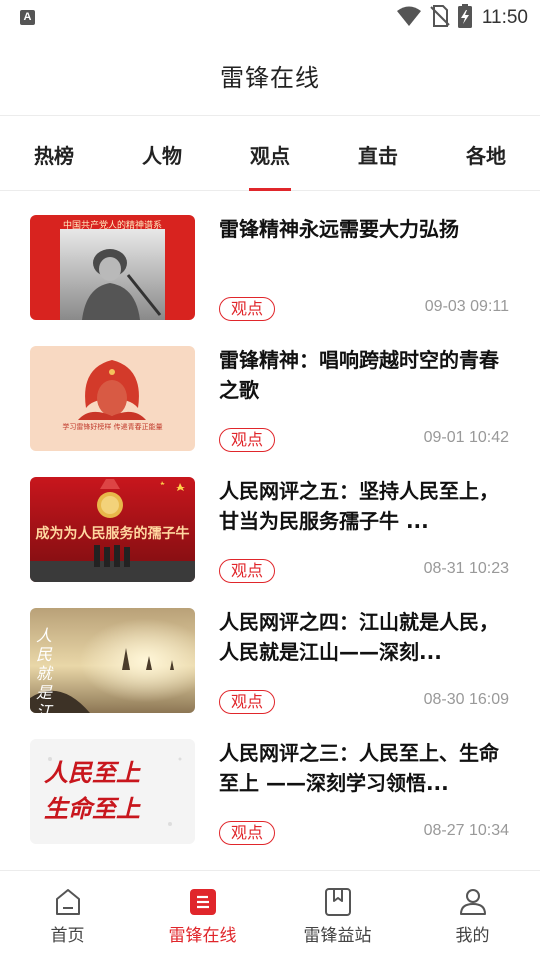 Image resolution: width=540 pixels, height=960 pixels. Describe the element at coordinates (466, 830) in the screenshot. I see `article-date: 08-27 10:34` at that location.